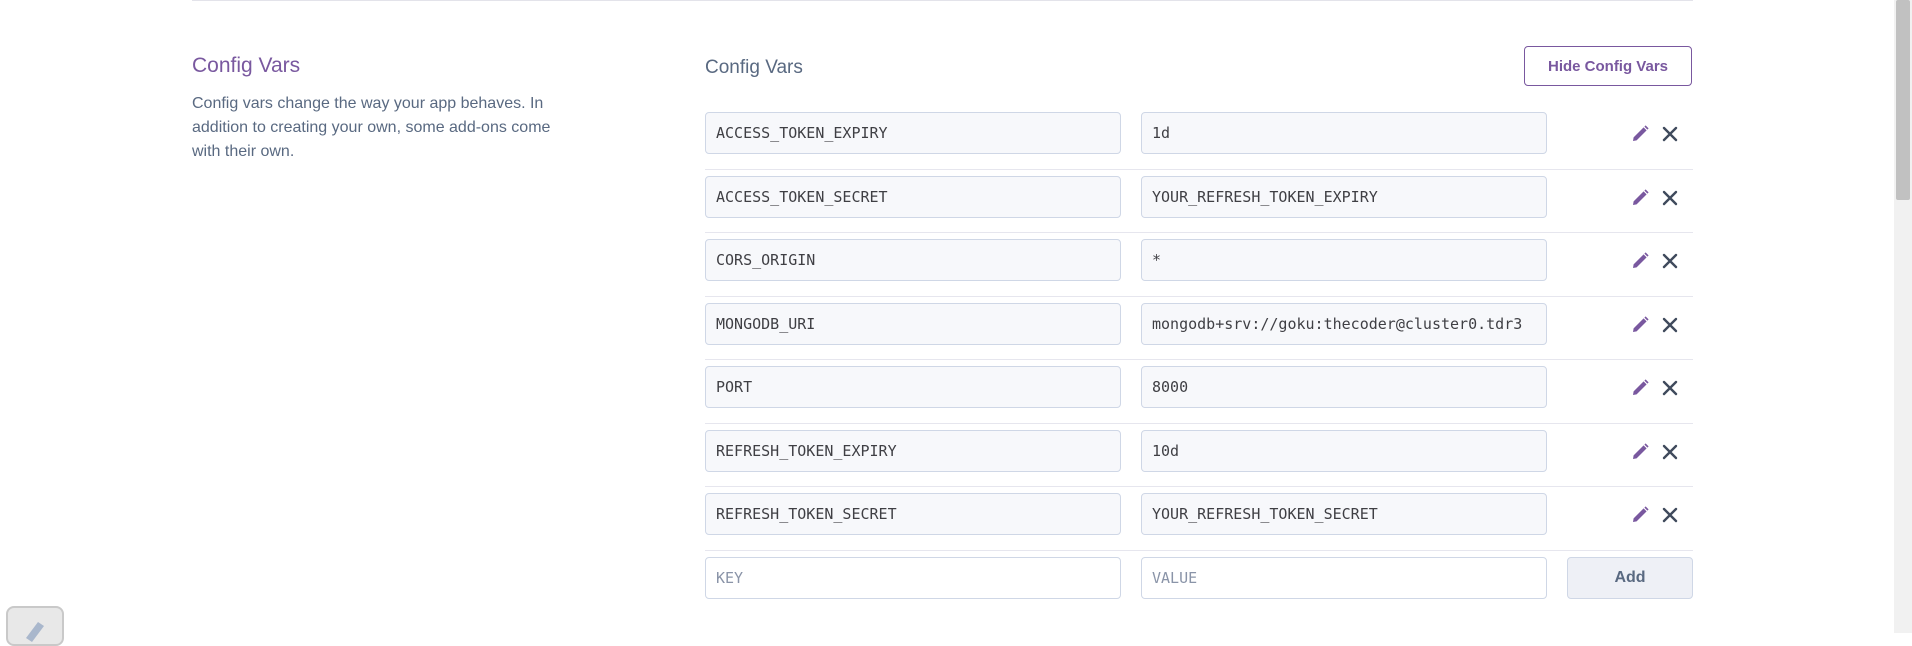  I want to click on config-var-row: REFRESH_TOKEN_EXPIRY 10d, so click(1199, 455).